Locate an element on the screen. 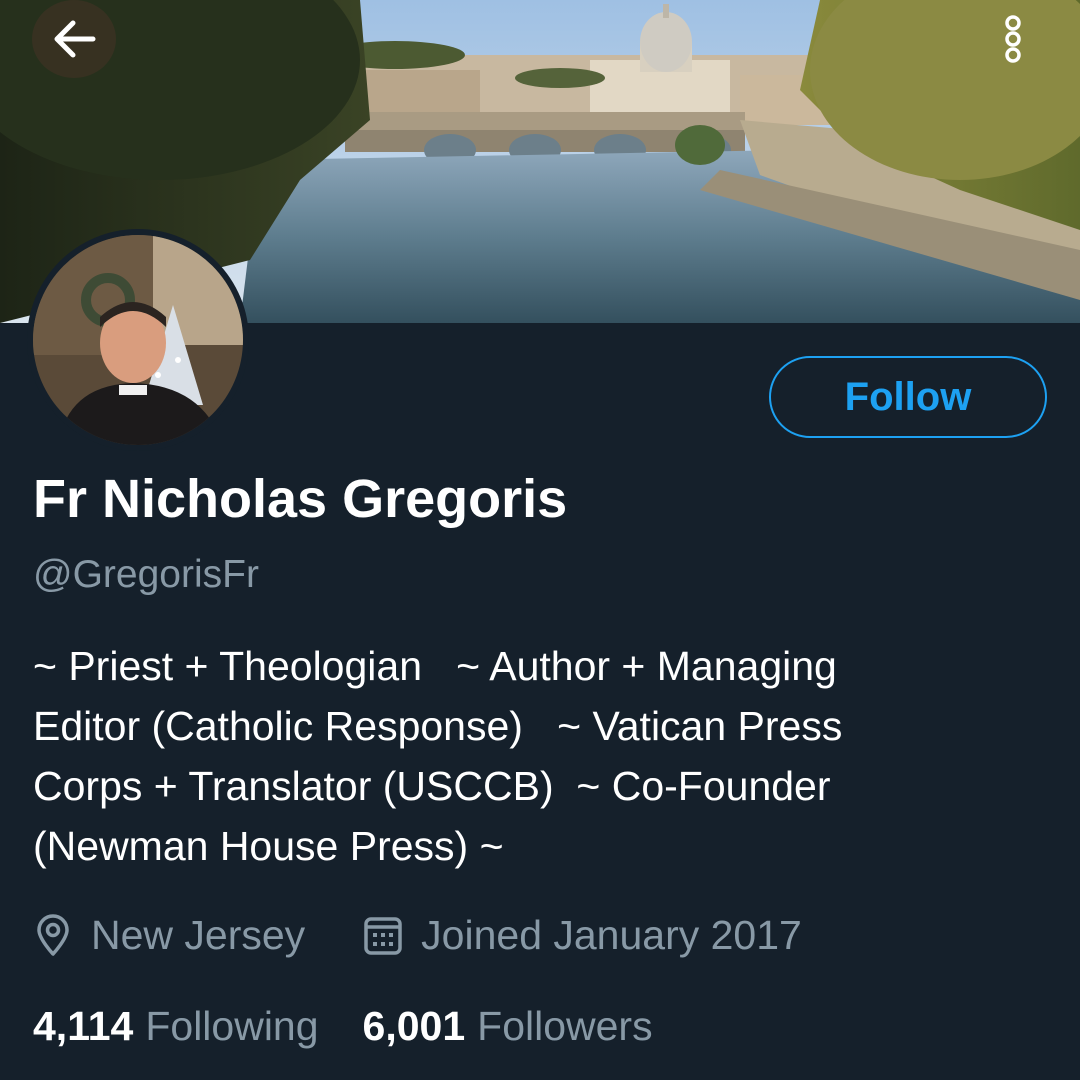  profile-joined-date: Joined January 2017 is located at coordinates (582, 935).